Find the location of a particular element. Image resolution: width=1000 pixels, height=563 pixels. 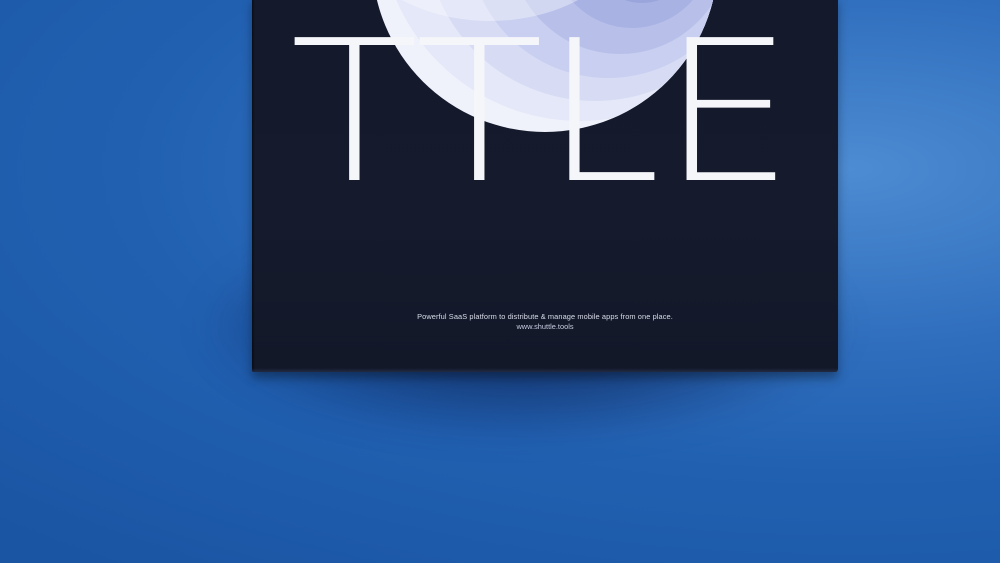

website-url: www.shuttle.tools is located at coordinates (545, 326).